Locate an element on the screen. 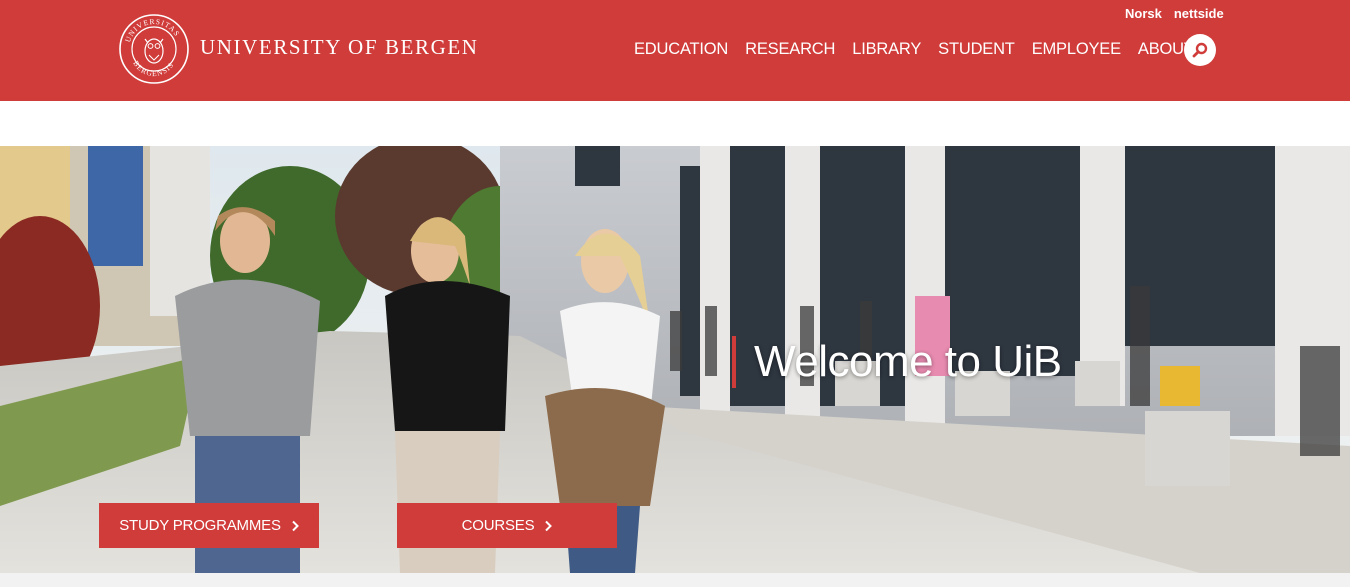  language-links: Norsk nettside is located at coordinates (1174, 13).